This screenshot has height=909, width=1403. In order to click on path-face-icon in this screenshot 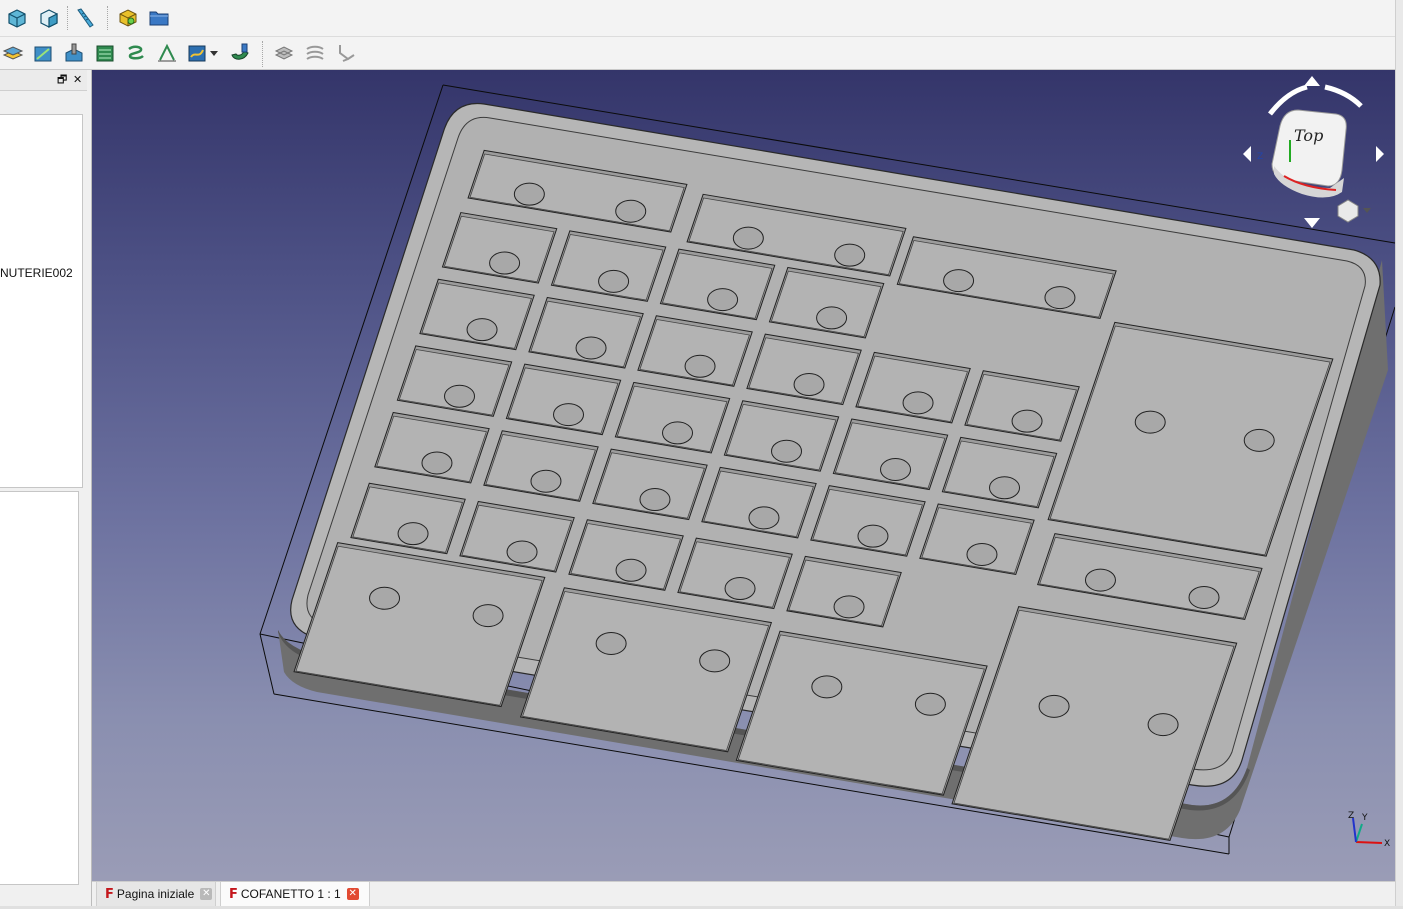, I will do `click(105, 53)`.